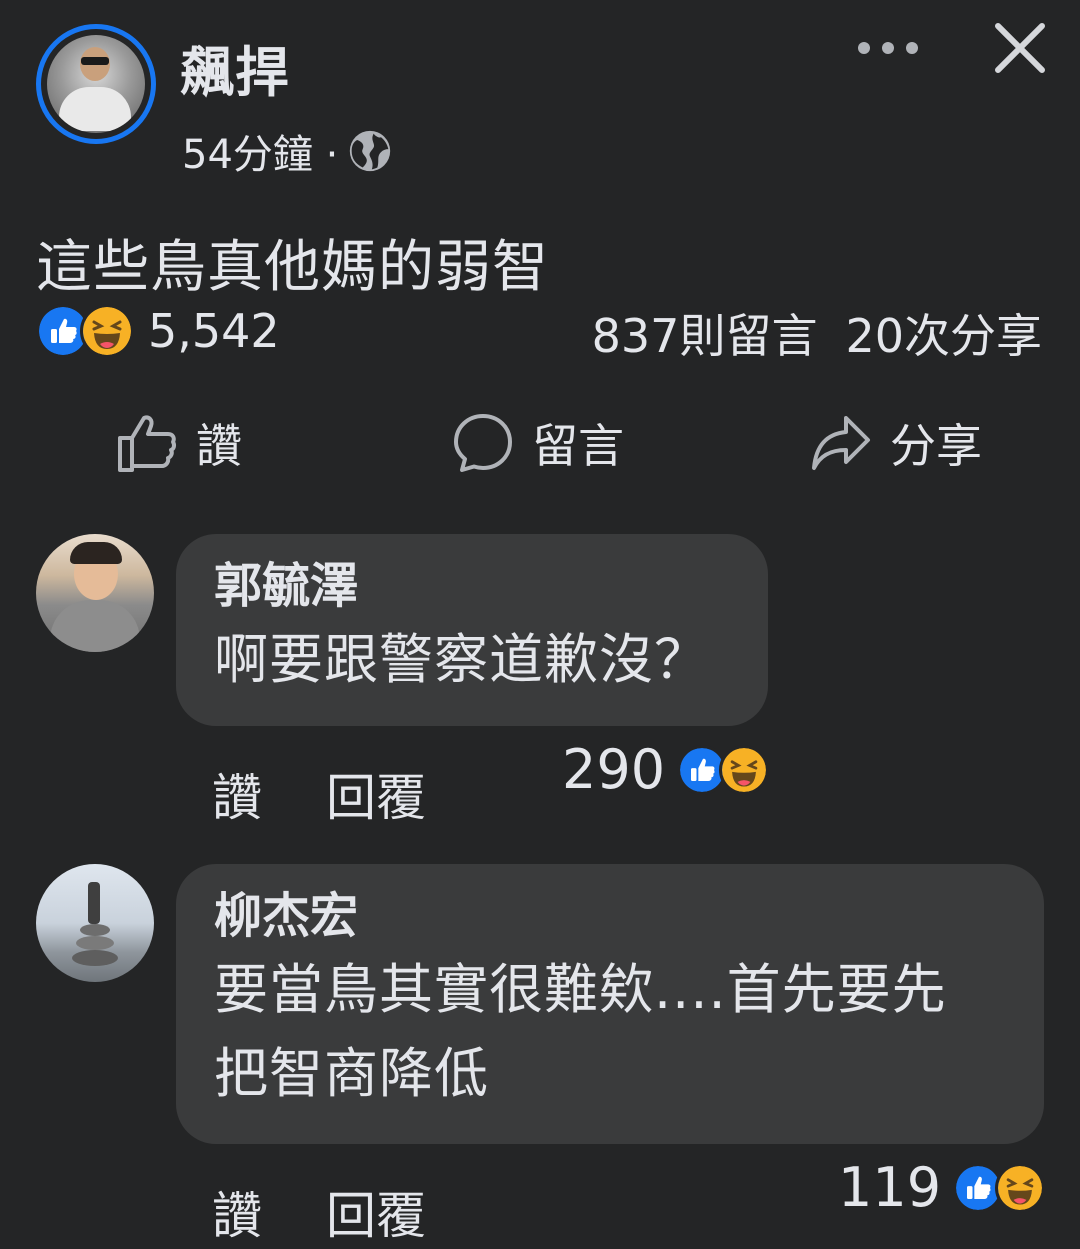 The height and width of the screenshot is (1249, 1080). Describe the element at coordinates (260, 155) in the screenshot. I see `post-time: 54分鐘 ·` at that location.